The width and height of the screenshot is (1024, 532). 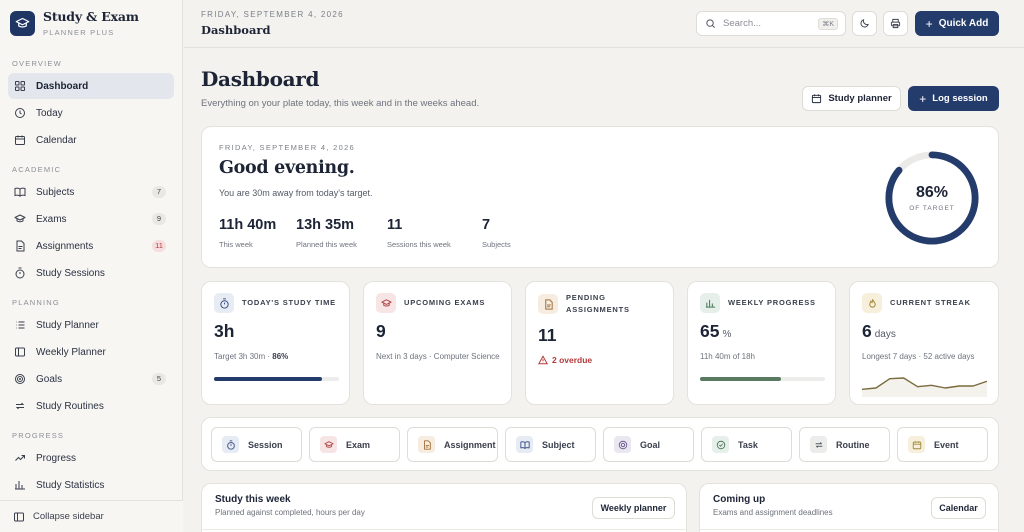 What do you see at coordinates (728, 356) in the screenshot?
I see `card-subtext: 11h 40m of 18h` at bounding box center [728, 356].